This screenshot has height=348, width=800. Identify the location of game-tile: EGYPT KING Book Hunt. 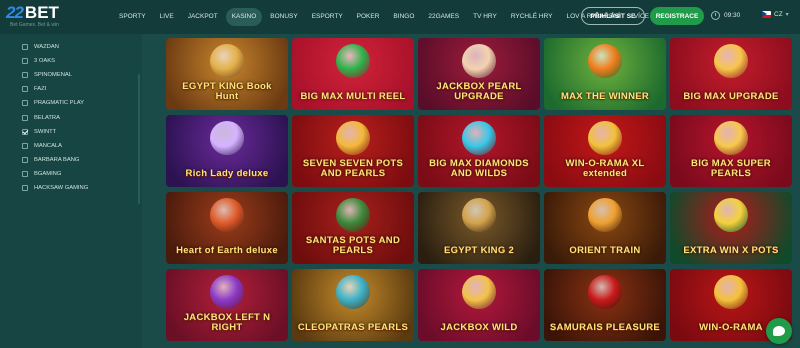
(227, 74).